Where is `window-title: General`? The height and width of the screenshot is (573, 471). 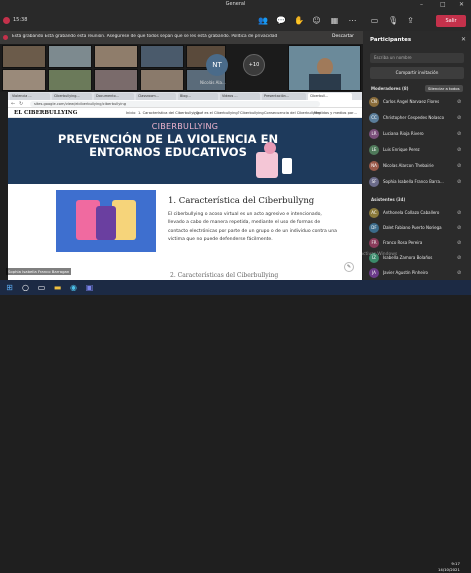 window-title: General is located at coordinates (235, 4).